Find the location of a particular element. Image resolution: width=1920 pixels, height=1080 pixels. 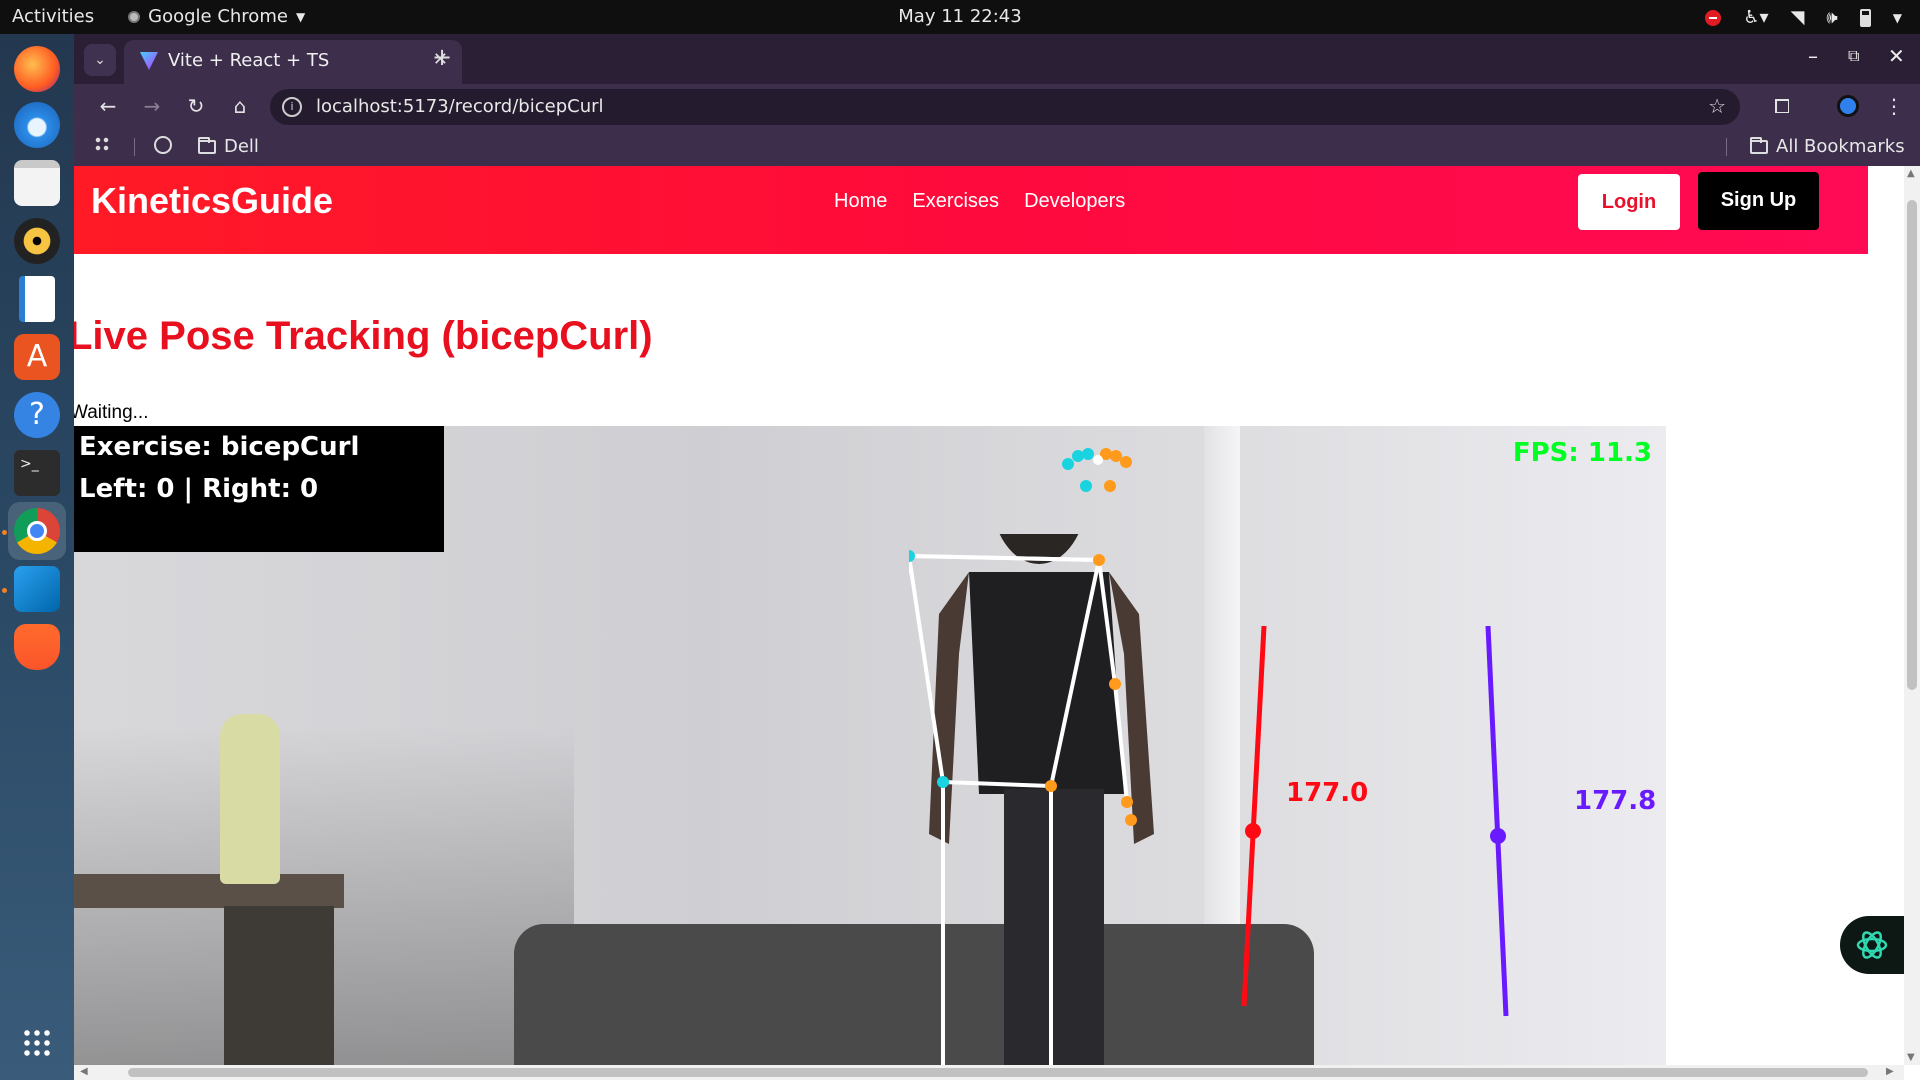

vscode-launcher is located at coordinates (37, 589).